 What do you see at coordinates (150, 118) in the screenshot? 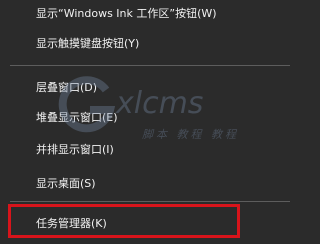
I see `menu-item-stack-windows: 堆叠显示窗口(E)` at bounding box center [150, 118].